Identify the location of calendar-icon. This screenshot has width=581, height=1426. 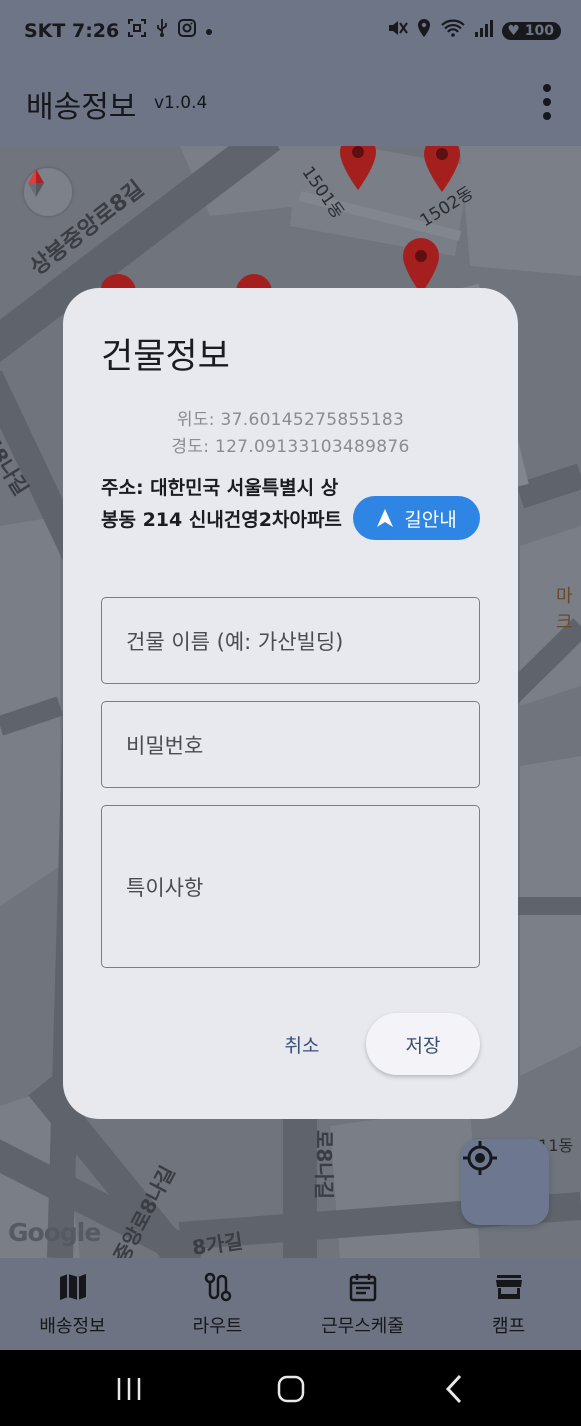
(362, 1288).